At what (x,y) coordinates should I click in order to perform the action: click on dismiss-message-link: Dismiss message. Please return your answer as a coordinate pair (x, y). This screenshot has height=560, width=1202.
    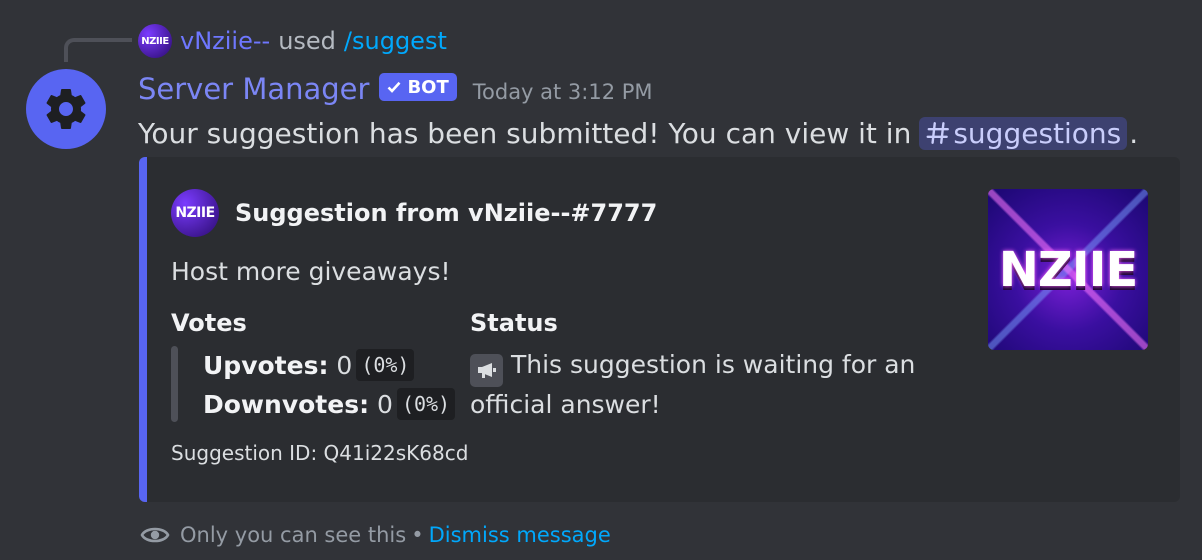
    Looking at the image, I should click on (520, 535).